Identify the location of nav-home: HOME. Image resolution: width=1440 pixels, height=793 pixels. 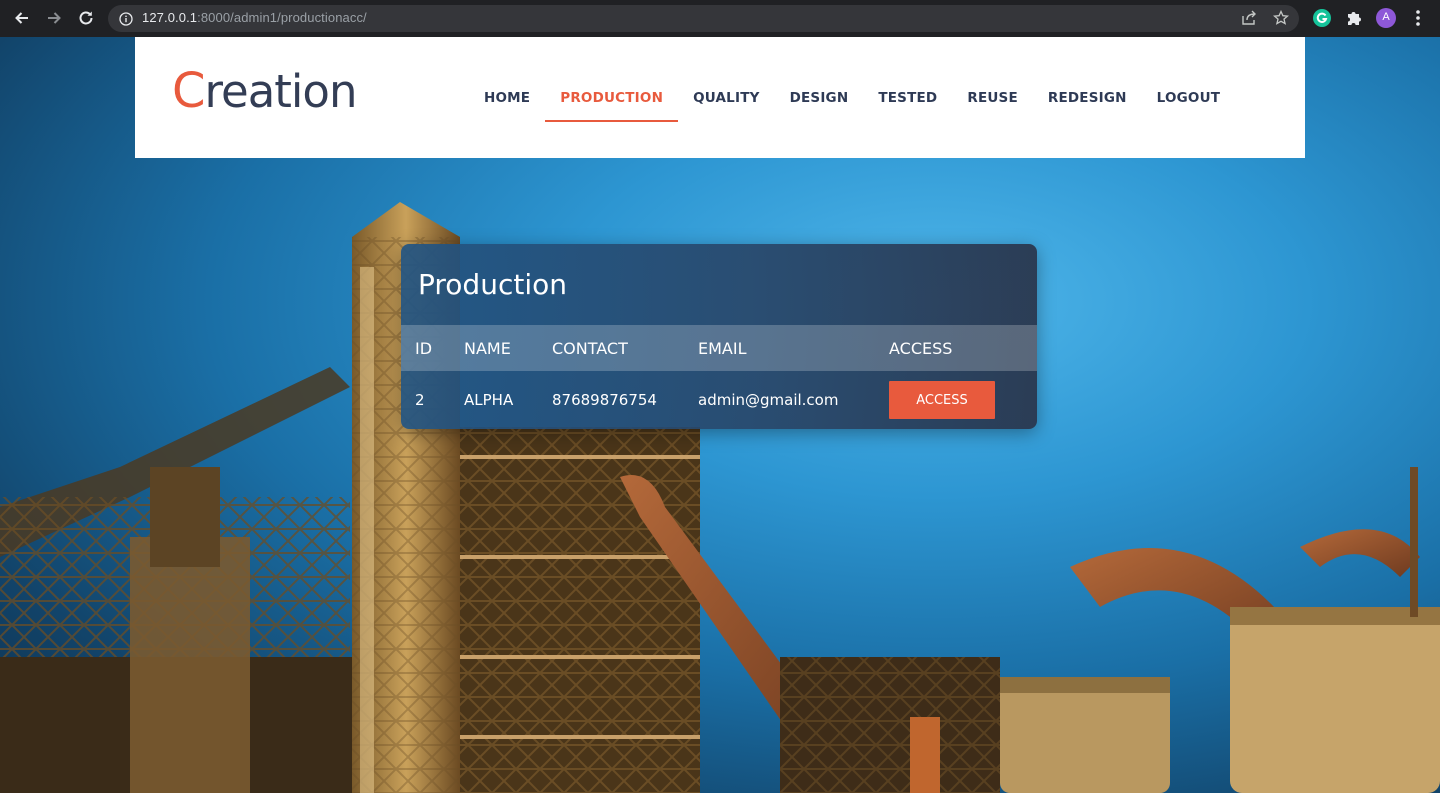
(507, 98).